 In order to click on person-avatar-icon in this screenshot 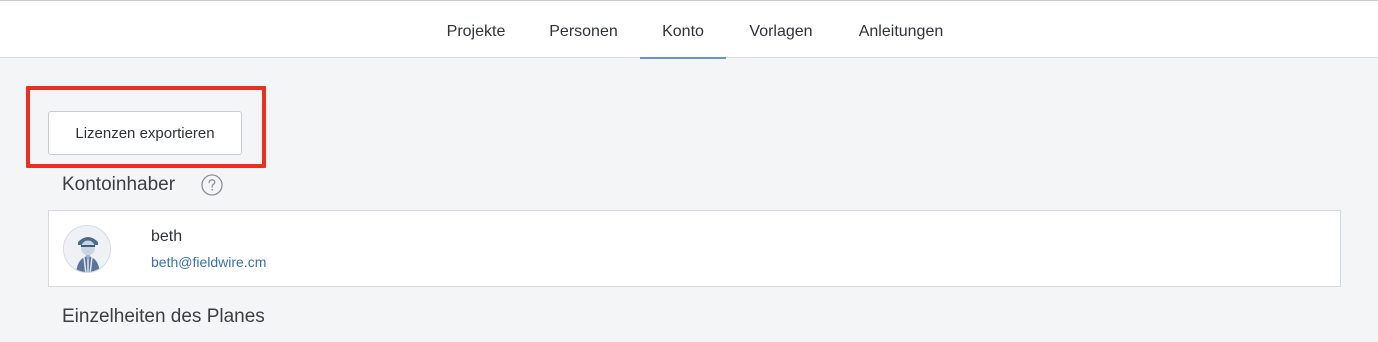, I will do `click(87, 249)`.